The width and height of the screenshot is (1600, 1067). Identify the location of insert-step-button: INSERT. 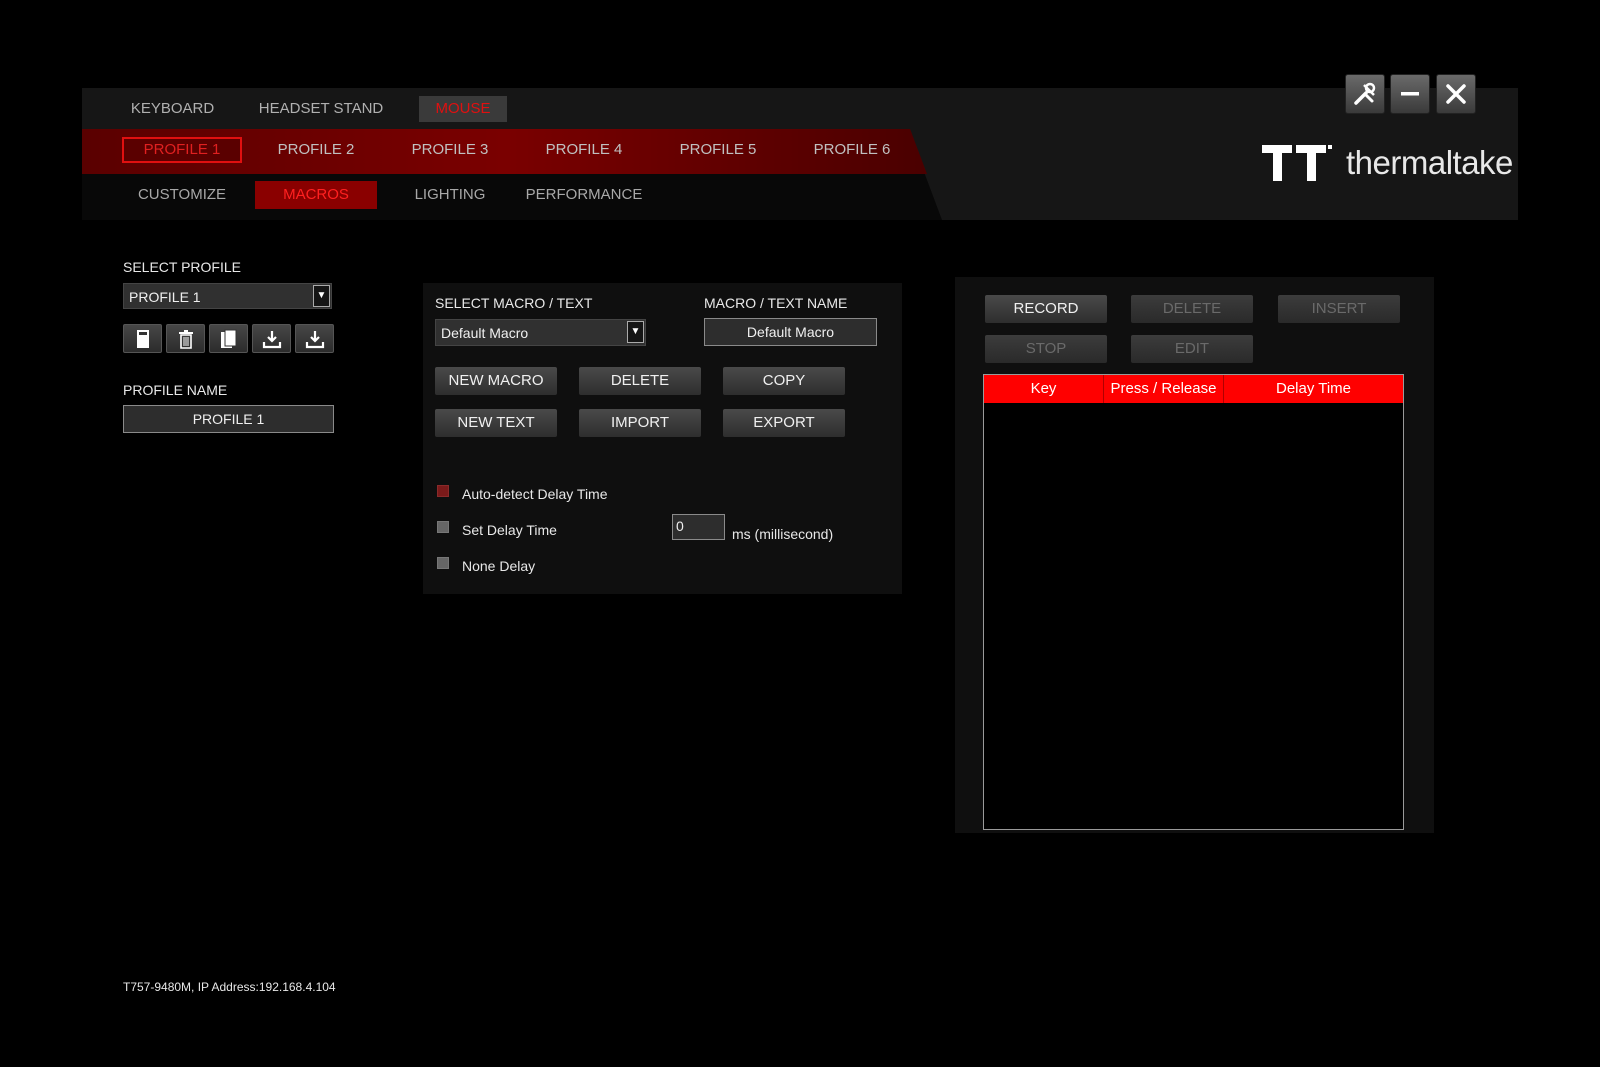
(1339, 309).